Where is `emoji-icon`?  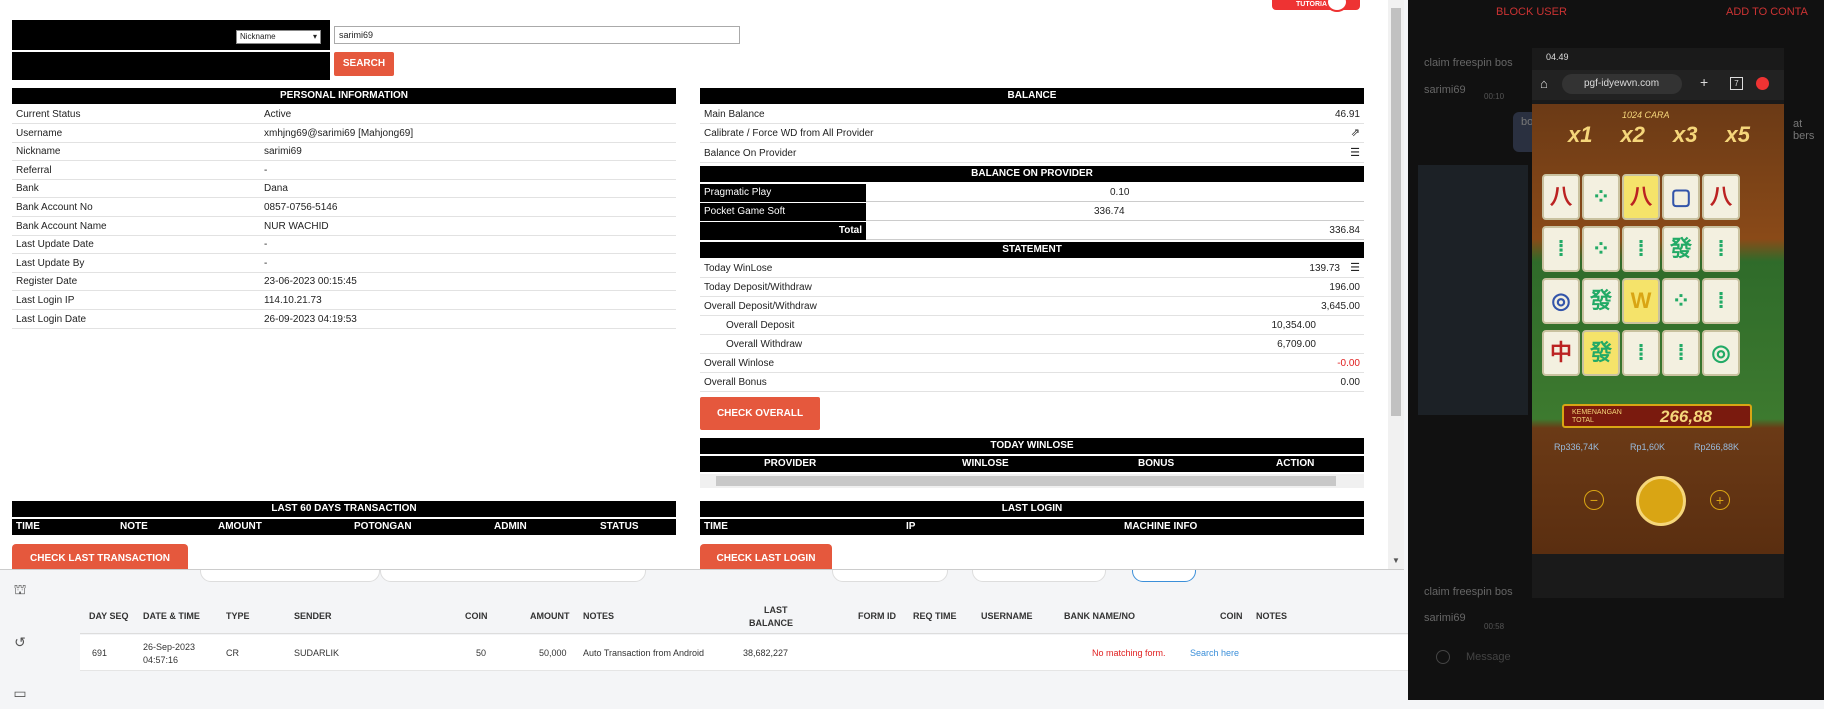 emoji-icon is located at coordinates (1443, 657).